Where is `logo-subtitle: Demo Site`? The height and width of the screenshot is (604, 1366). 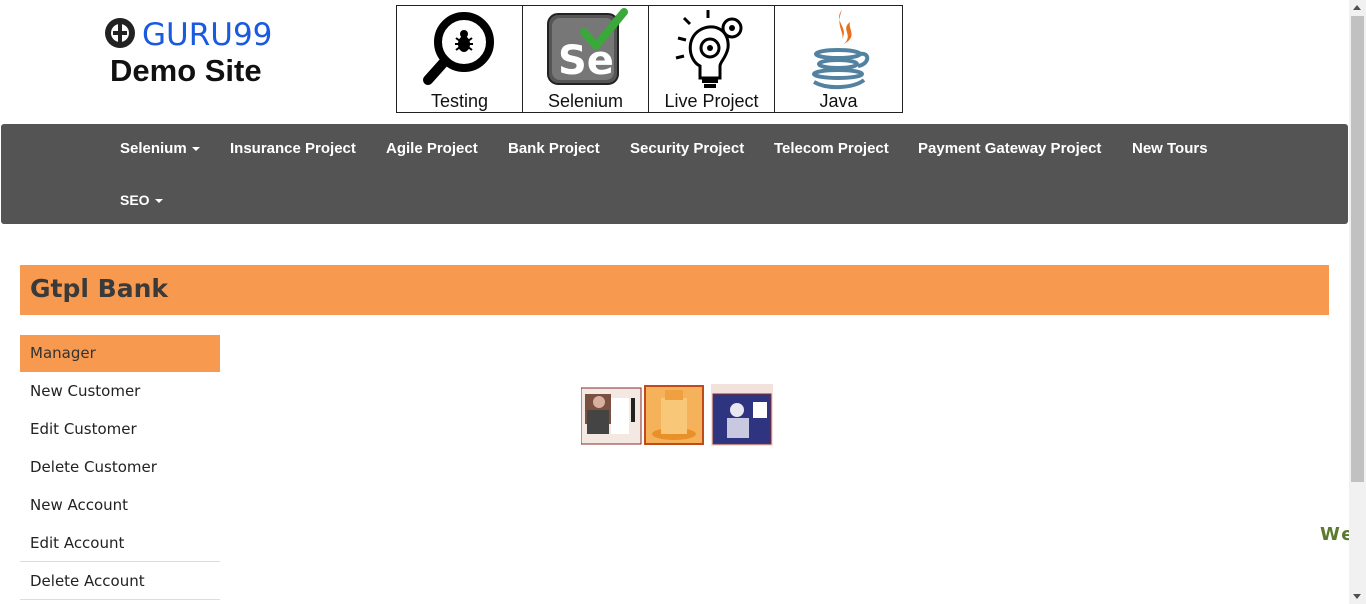 logo-subtitle: Demo Site is located at coordinates (186, 70).